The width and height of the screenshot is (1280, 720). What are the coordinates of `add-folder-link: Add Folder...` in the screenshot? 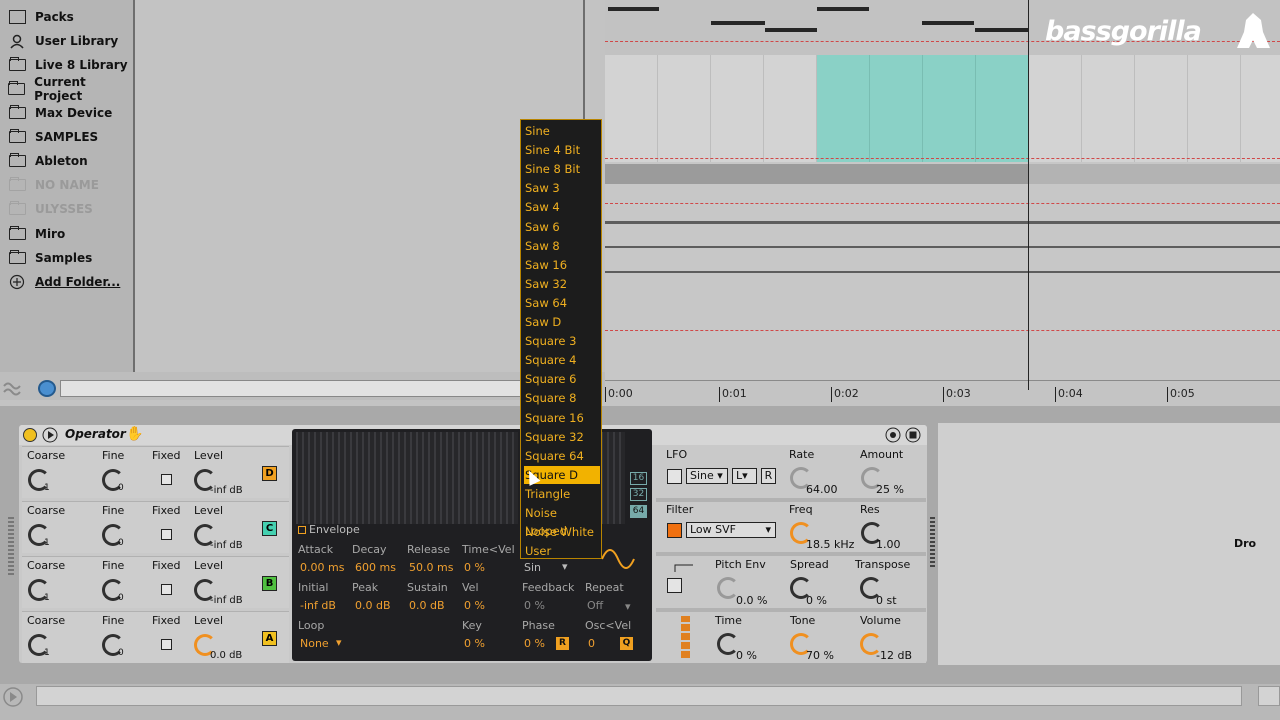 It's located at (64, 282).